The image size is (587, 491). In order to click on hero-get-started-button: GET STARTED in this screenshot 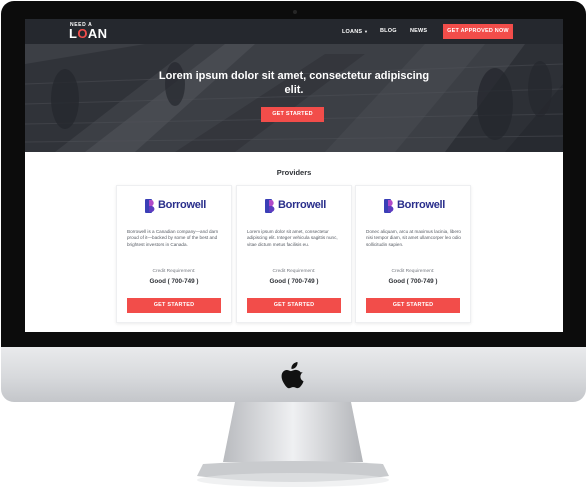, I will do `click(292, 114)`.